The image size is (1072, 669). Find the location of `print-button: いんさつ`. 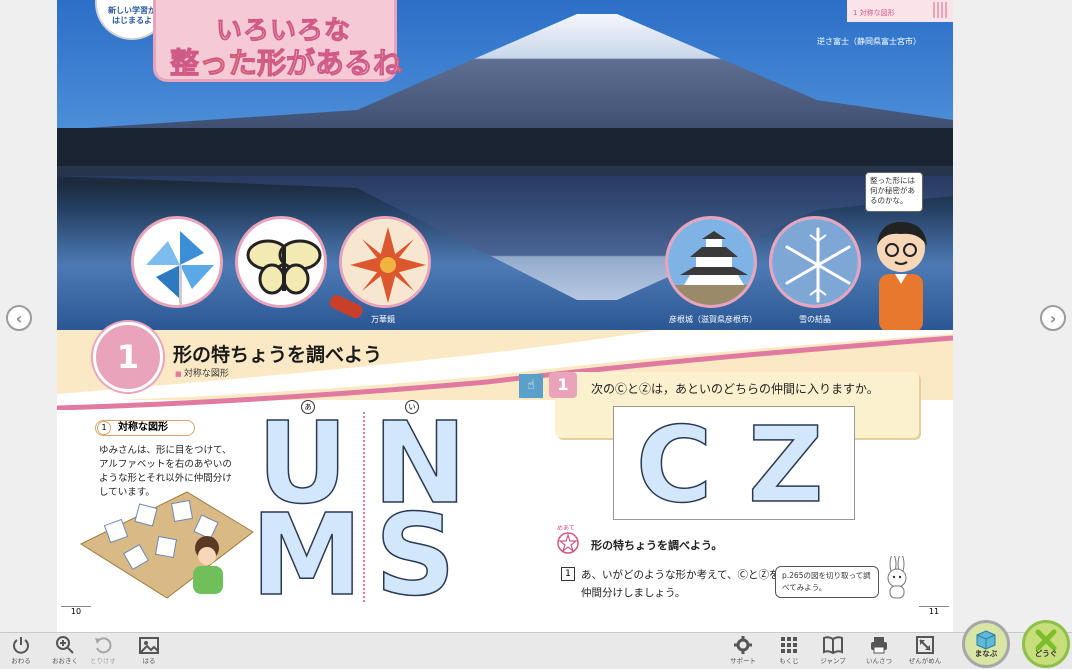

print-button: いんさつ is located at coordinates (879, 652).